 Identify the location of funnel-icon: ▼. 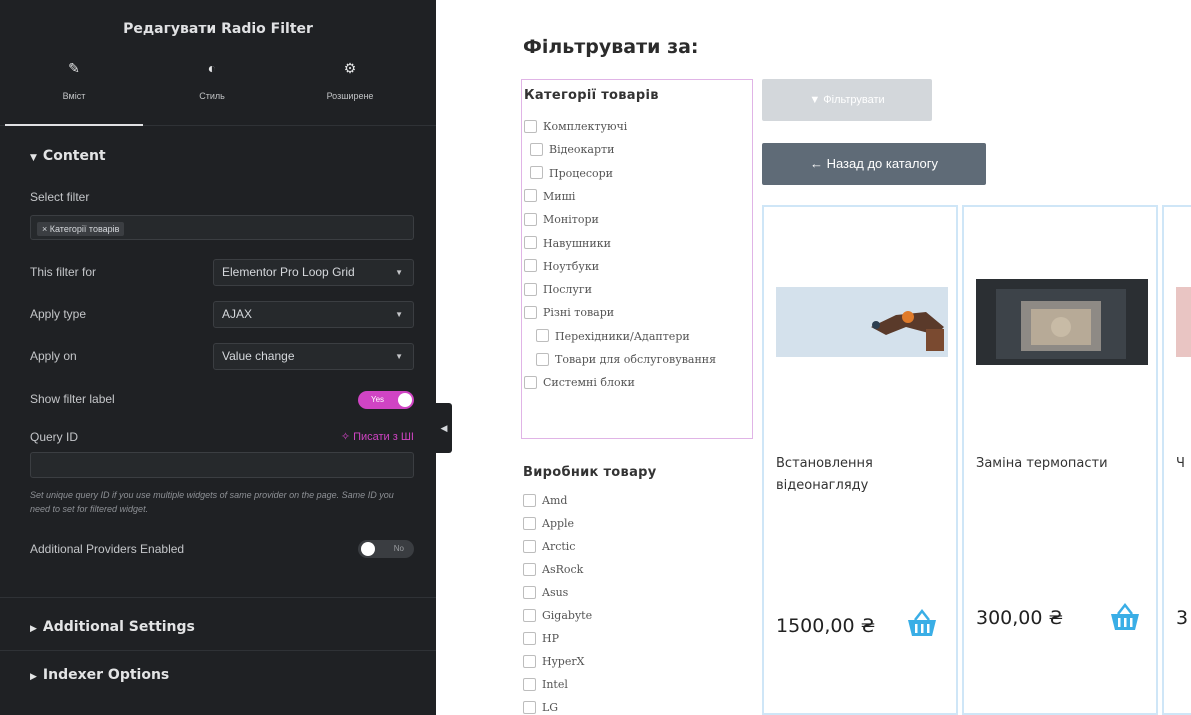
(815, 100).